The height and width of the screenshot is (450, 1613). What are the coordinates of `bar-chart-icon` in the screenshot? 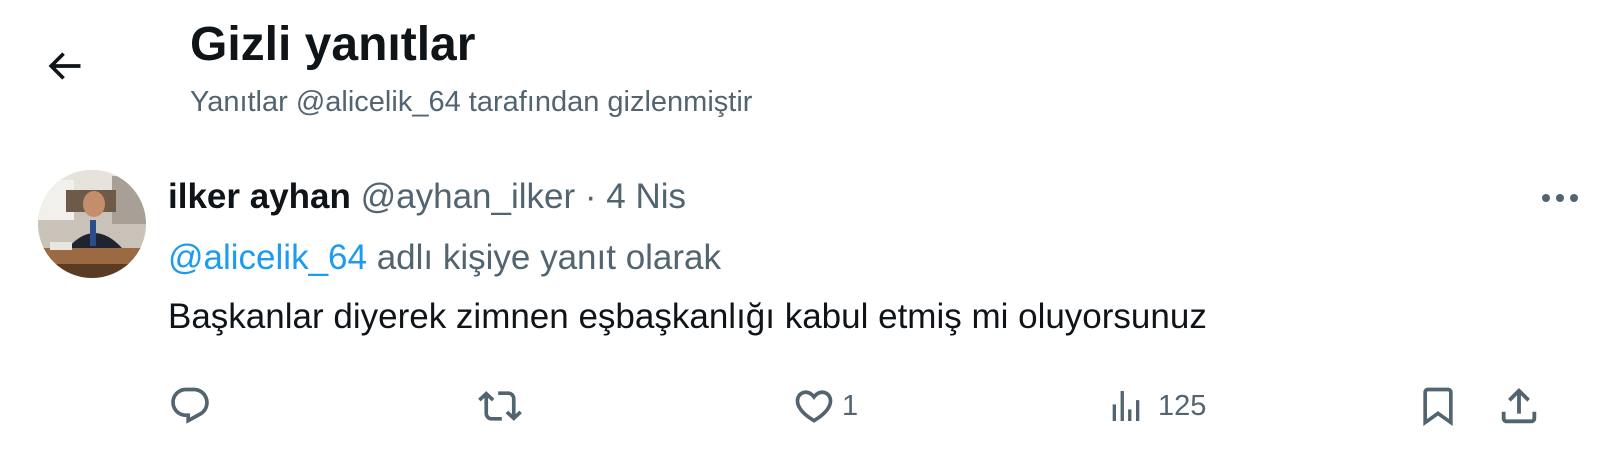 It's located at (1126, 406).